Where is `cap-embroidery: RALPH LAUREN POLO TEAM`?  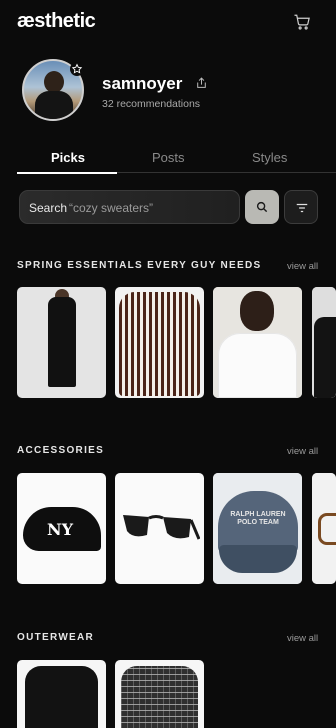 cap-embroidery: RALPH LAUREN POLO TEAM is located at coordinates (258, 518).